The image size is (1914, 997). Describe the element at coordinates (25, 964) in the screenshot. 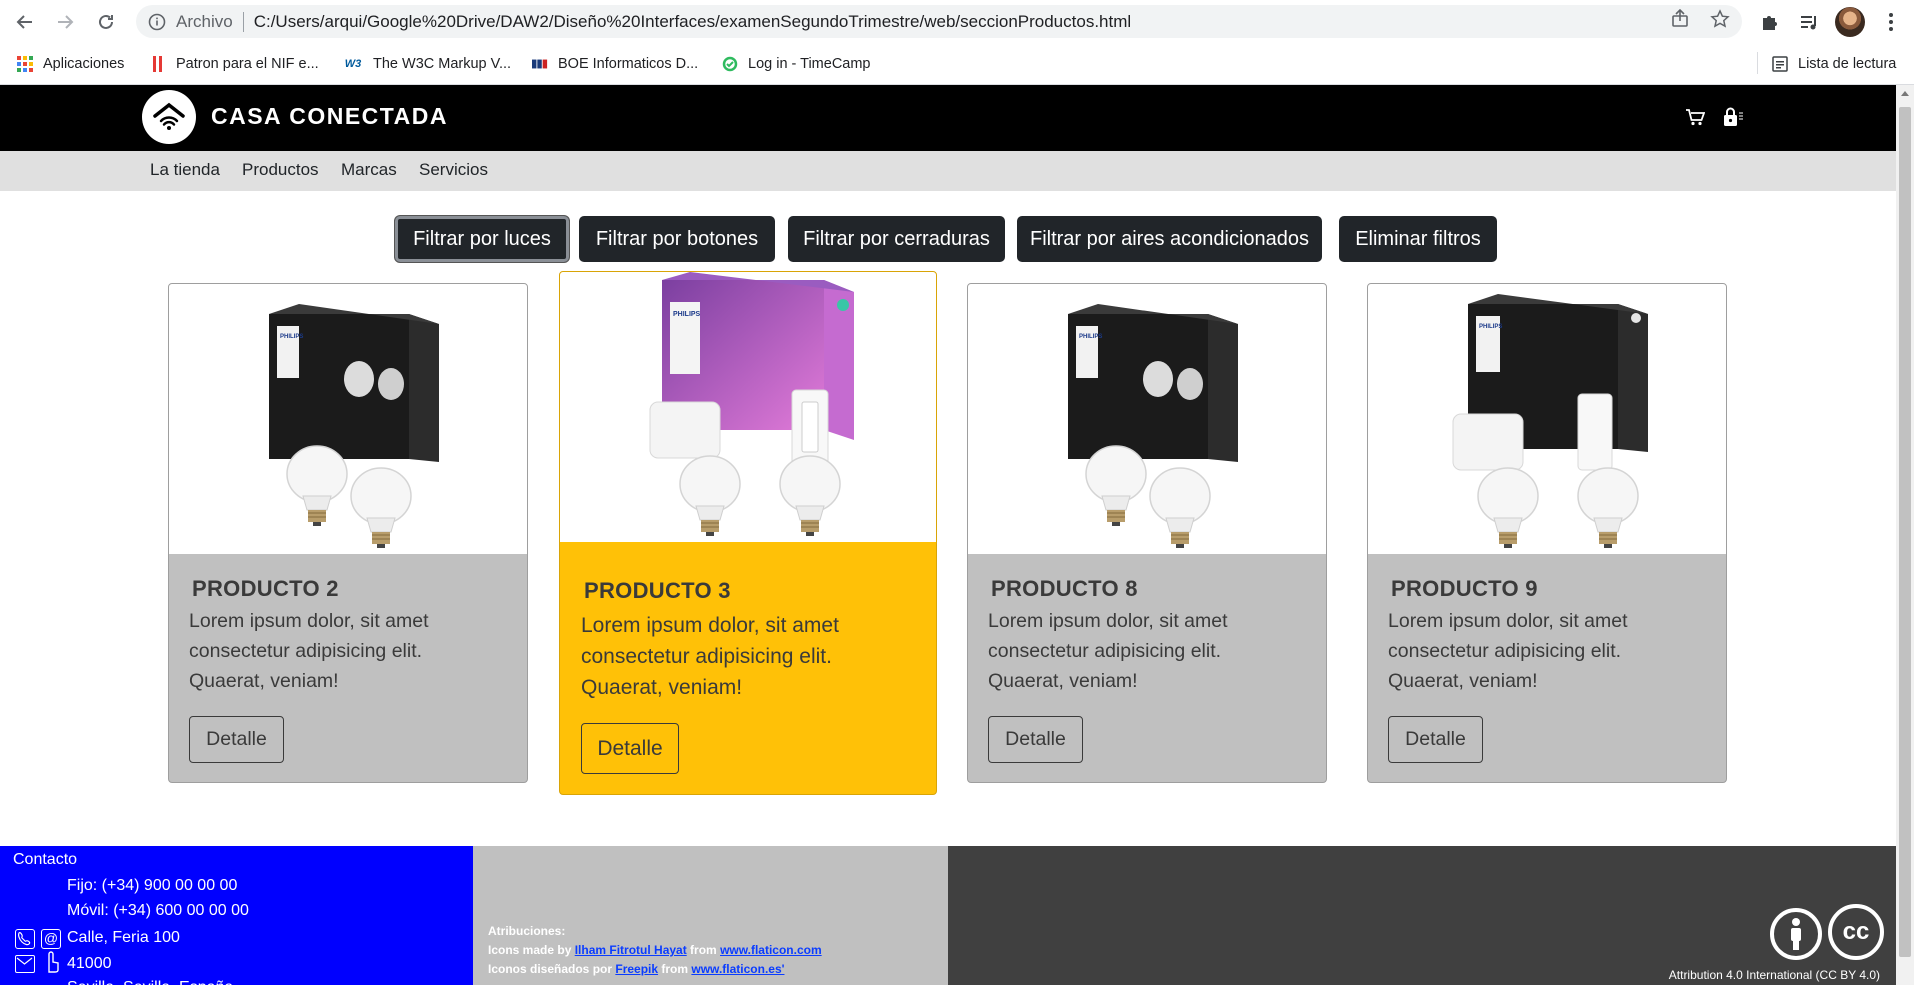

I see `mail-envelope-icon` at that location.